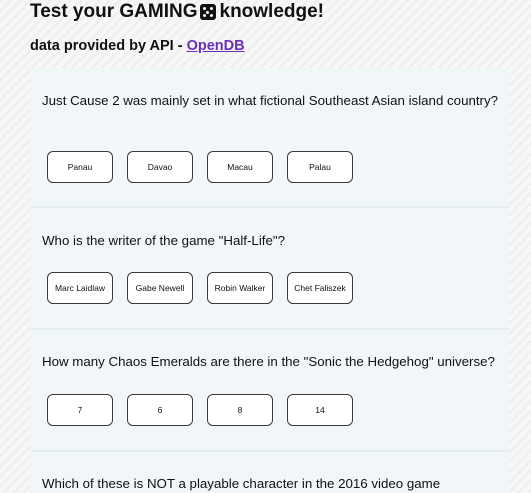  What do you see at coordinates (320, 167) in the screenshot?
I see `answer-button: Palau` at bounding box center [320, 167].